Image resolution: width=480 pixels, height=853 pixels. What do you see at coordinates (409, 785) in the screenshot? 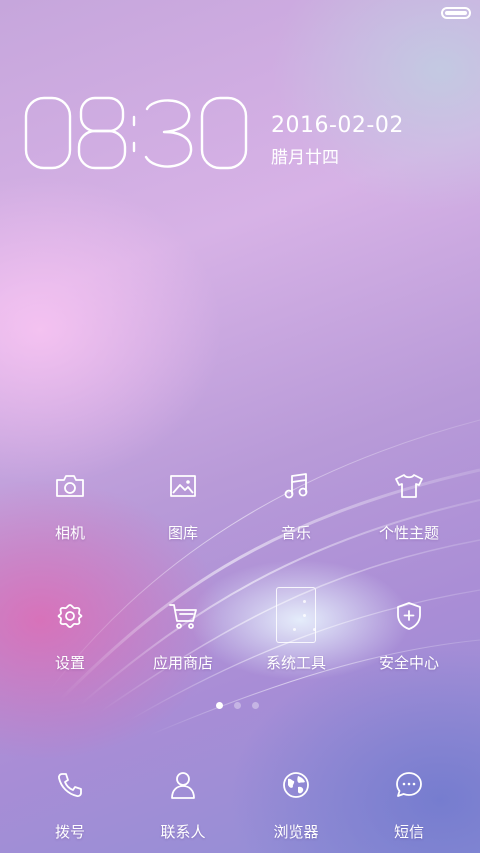
I see `messages-icon` at bounding box center [409, 785].